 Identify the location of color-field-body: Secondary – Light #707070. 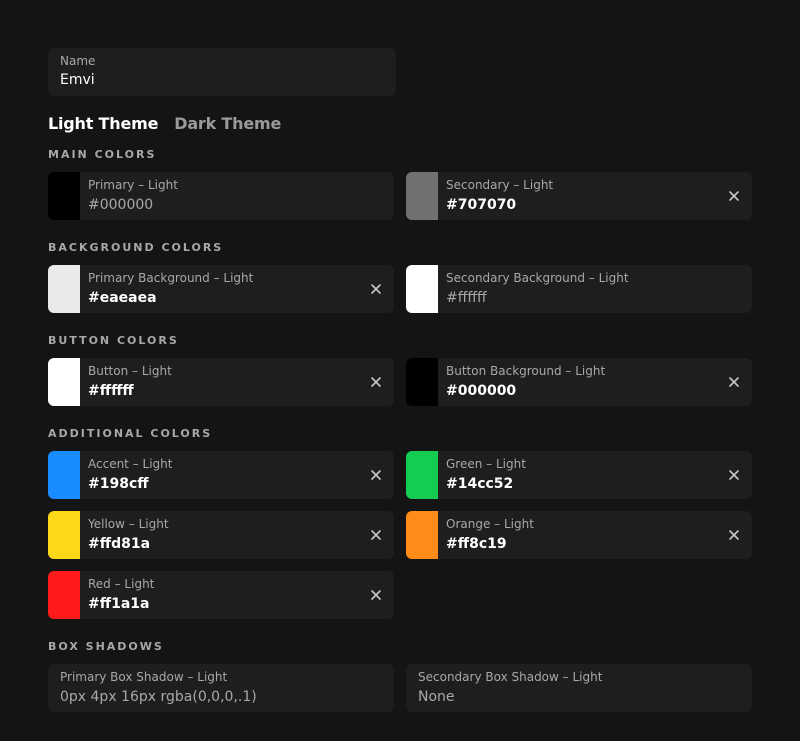
(595, 196).